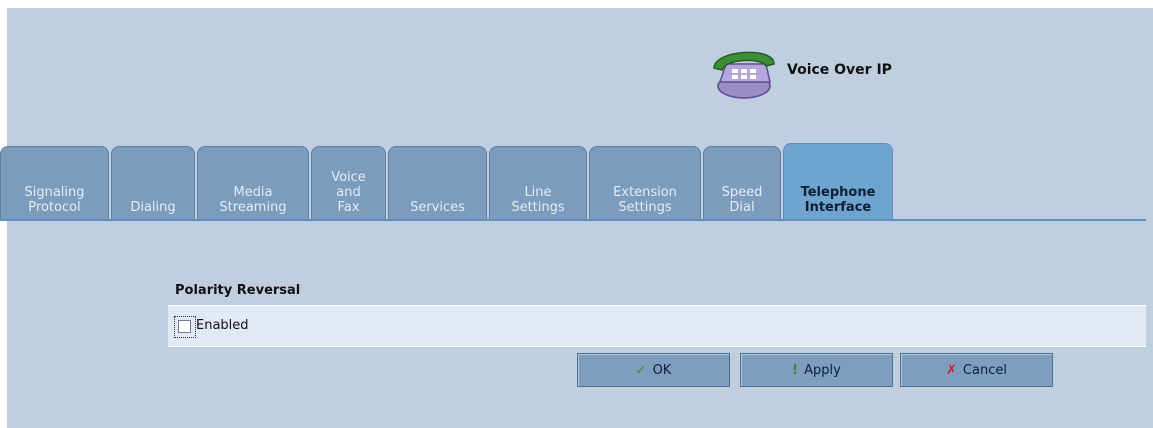 This screenshot has height=428, width=1153. Describe the element at coordinates (744, 75) in the screenshot. I see `phone-icon` at that location.